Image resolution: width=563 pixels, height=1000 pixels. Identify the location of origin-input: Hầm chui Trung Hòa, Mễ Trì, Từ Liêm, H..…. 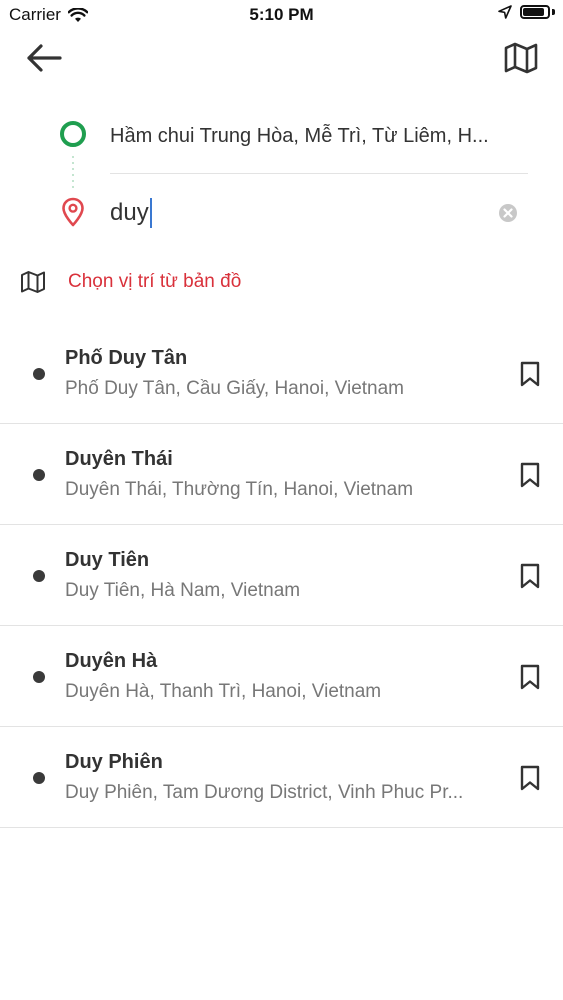
(319, 136).